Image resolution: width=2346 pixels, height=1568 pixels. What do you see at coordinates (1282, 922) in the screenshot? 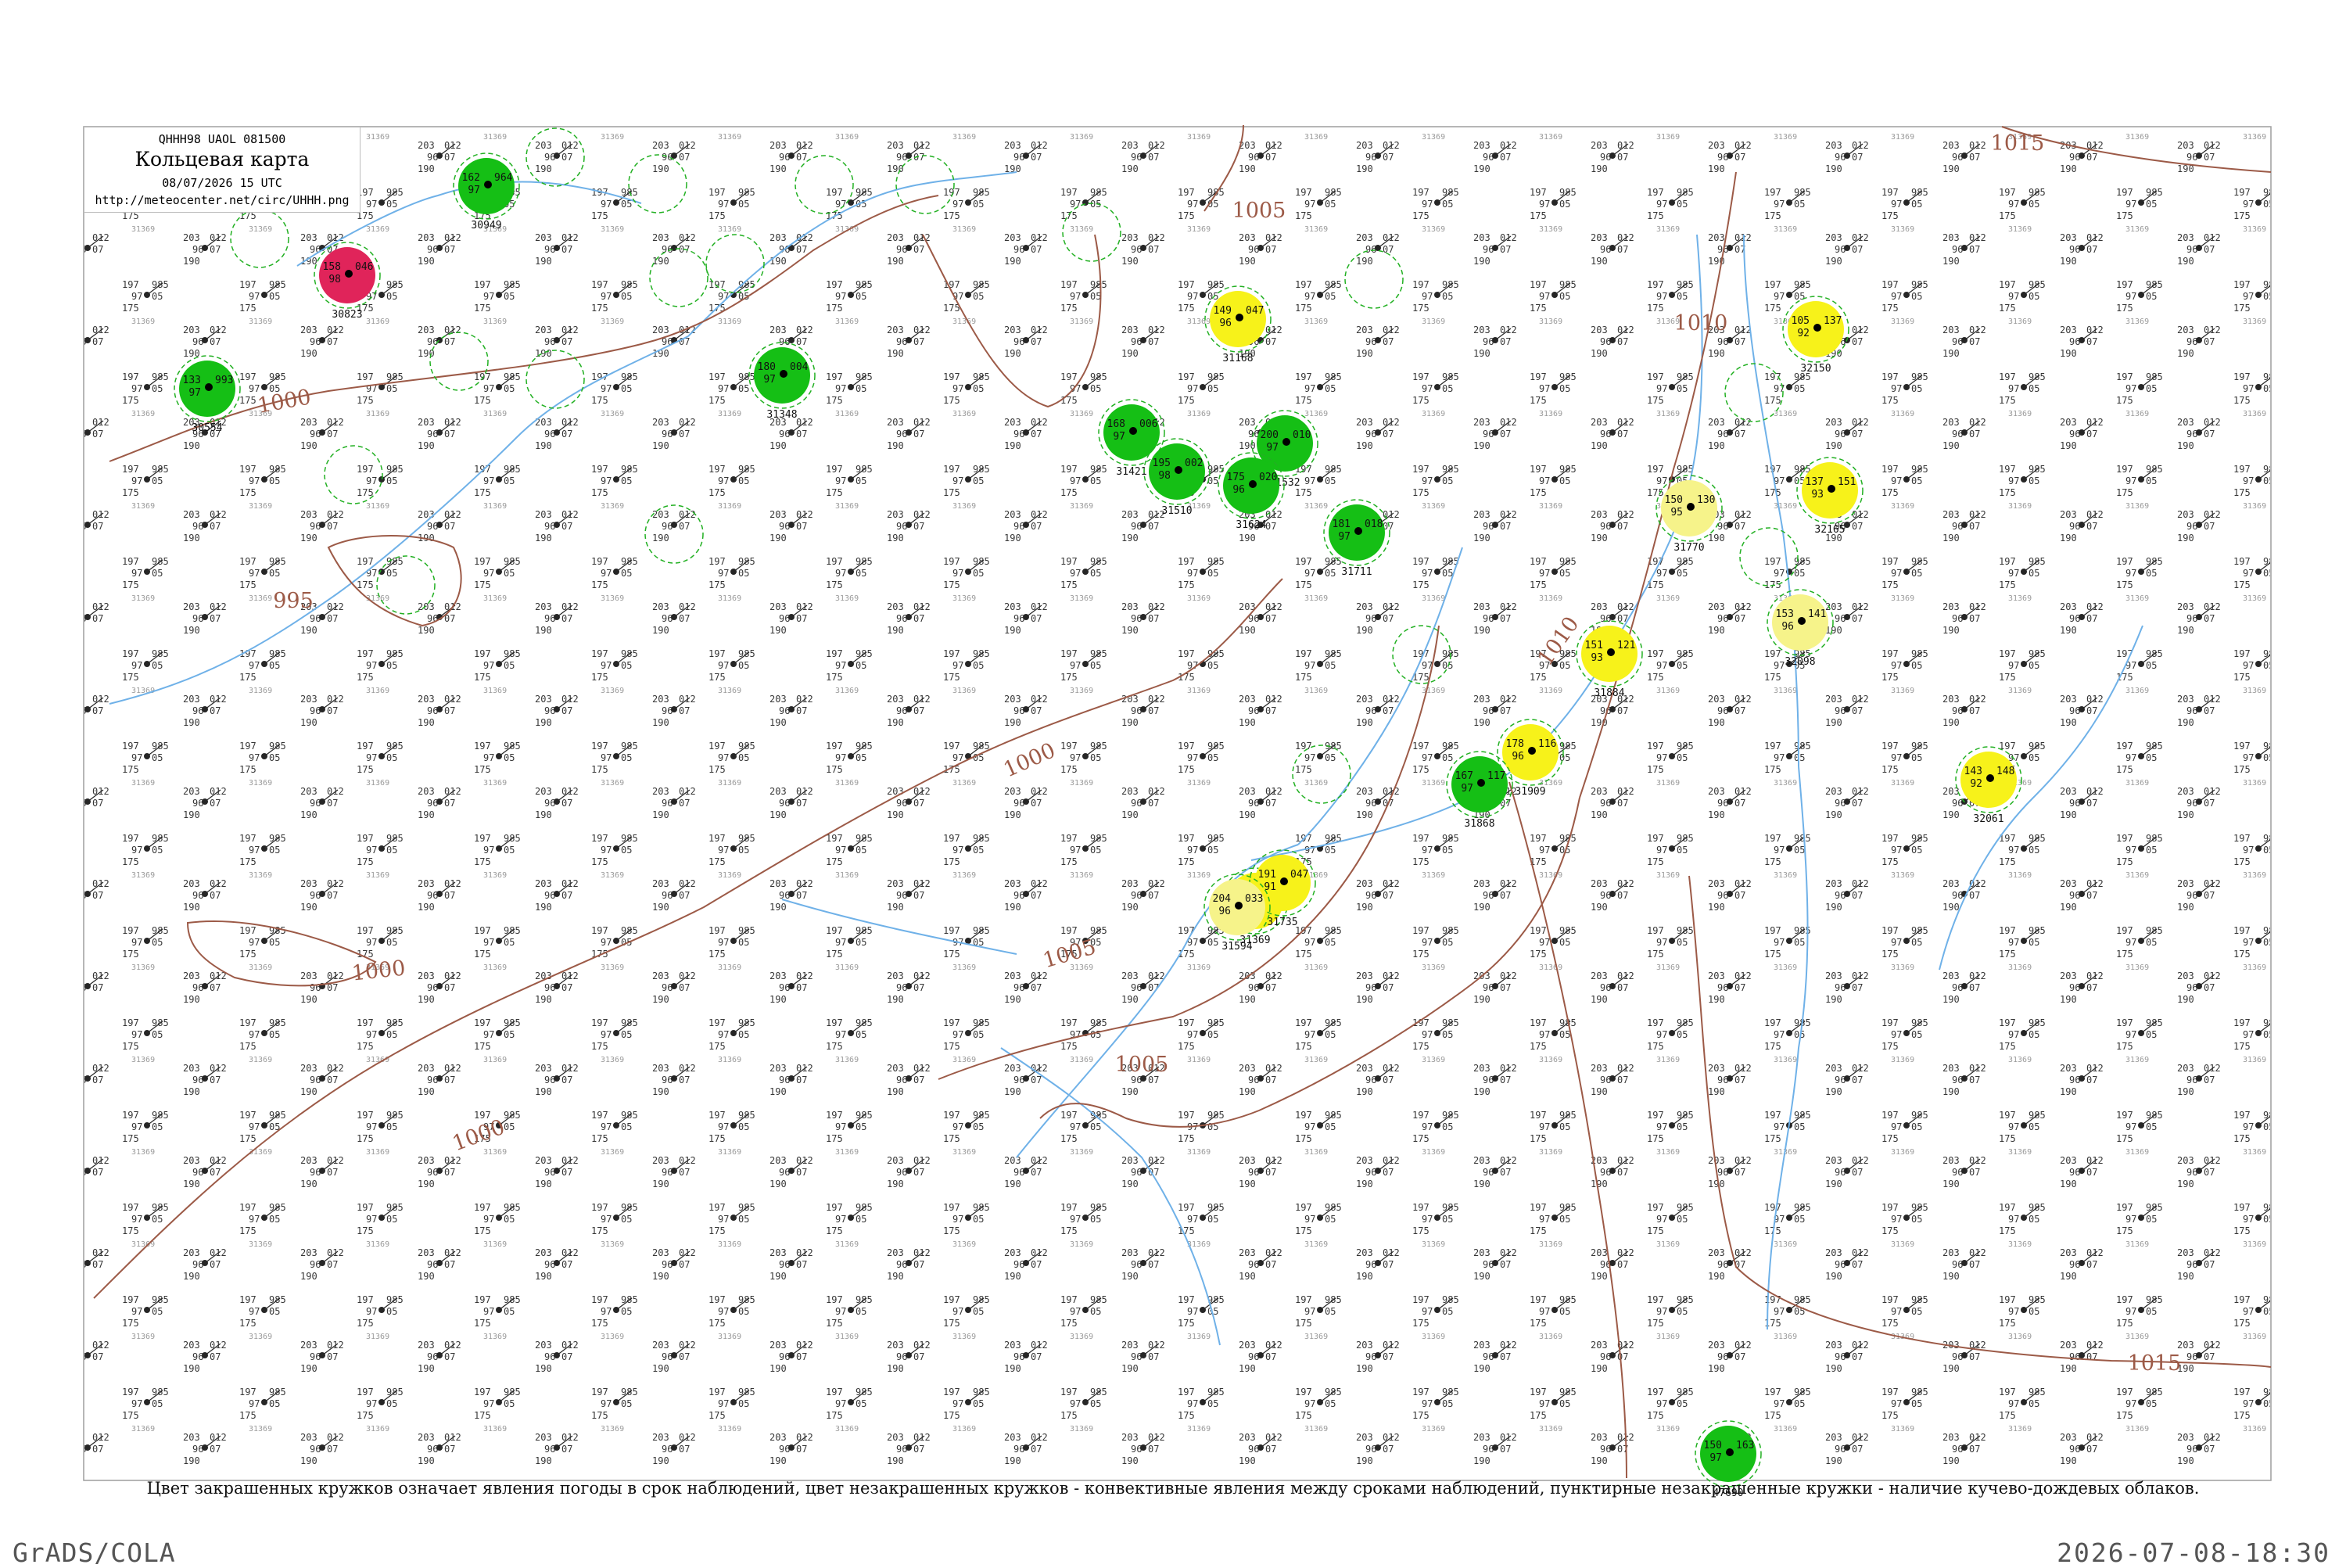
I see `station-index: 31735` at bounding box center [1282, 922].